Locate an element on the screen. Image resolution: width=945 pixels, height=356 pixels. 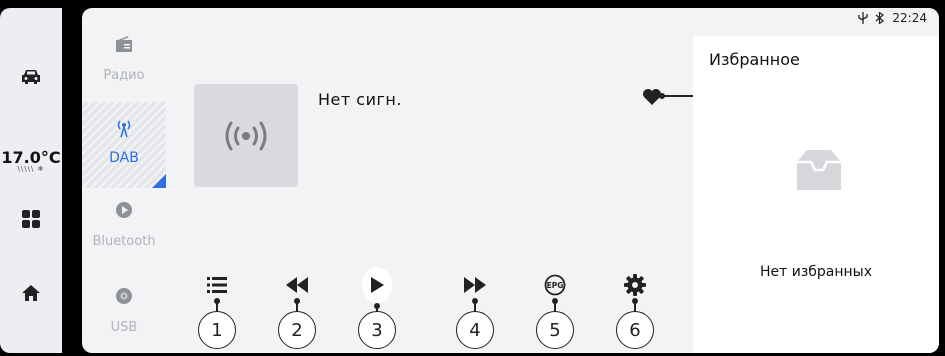
settings-button is located at coordinates (635, 285).